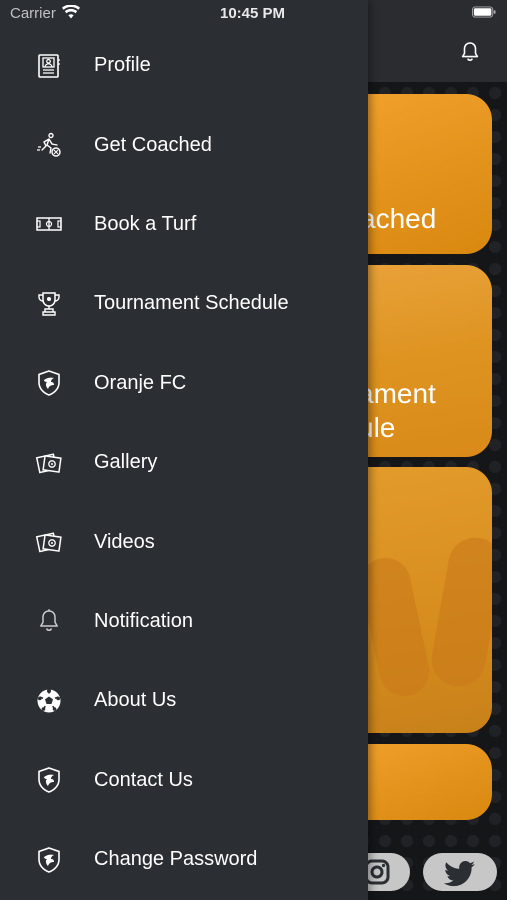 The image size is (507, 900). I want to click on menu-item-tournament-schedule: Tournament Schedule, so click(184, 303).